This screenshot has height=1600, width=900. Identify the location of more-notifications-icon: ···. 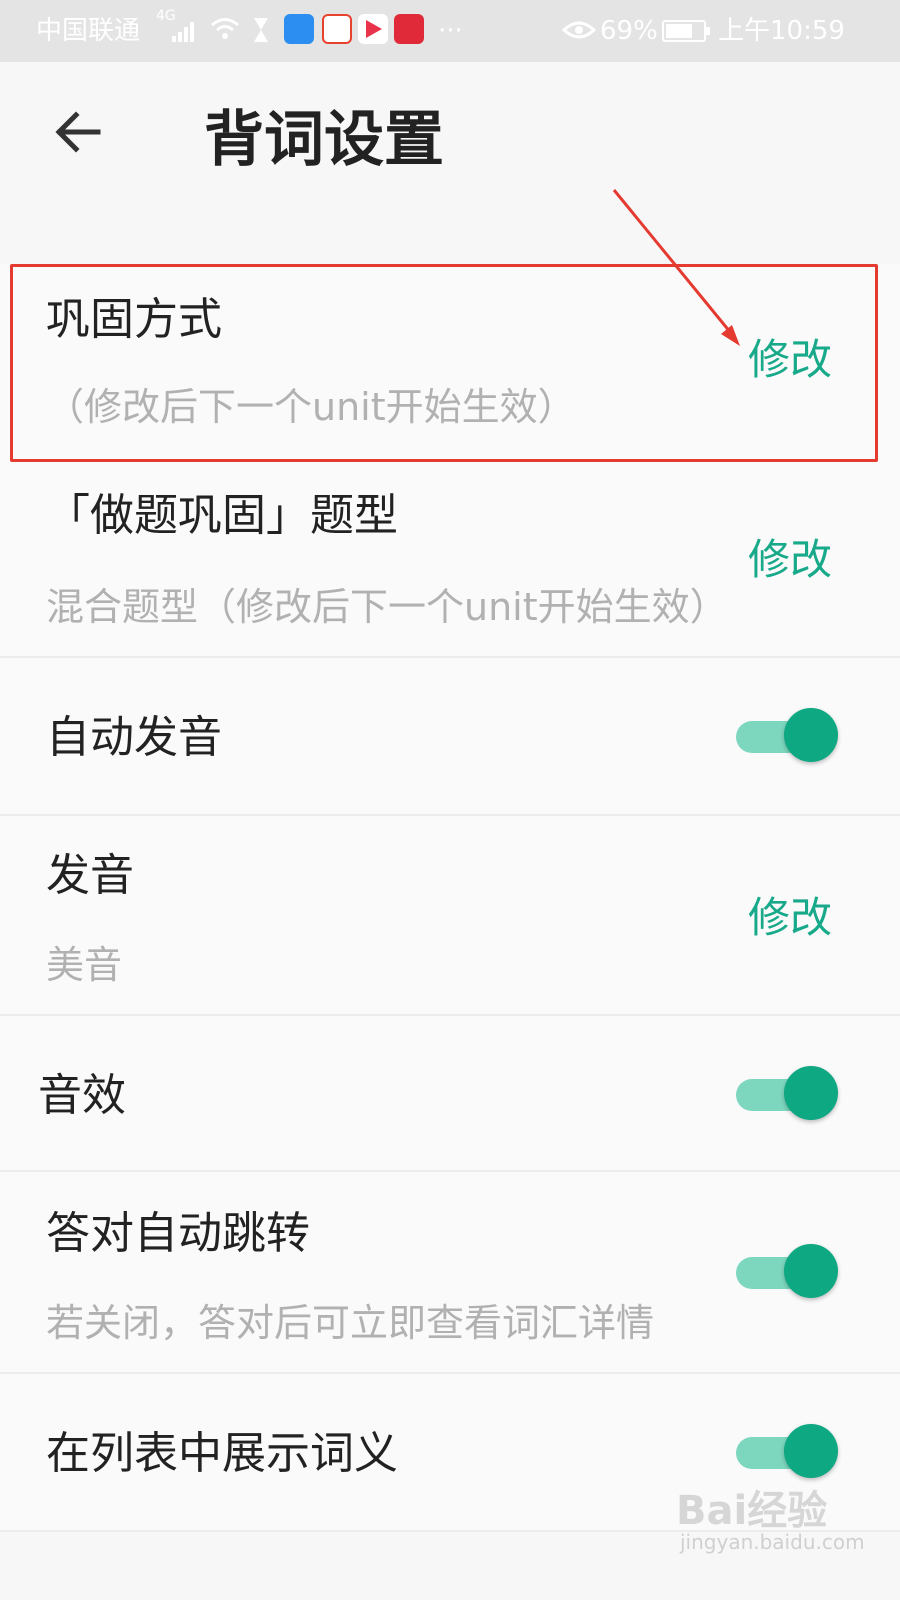
(450, 31).